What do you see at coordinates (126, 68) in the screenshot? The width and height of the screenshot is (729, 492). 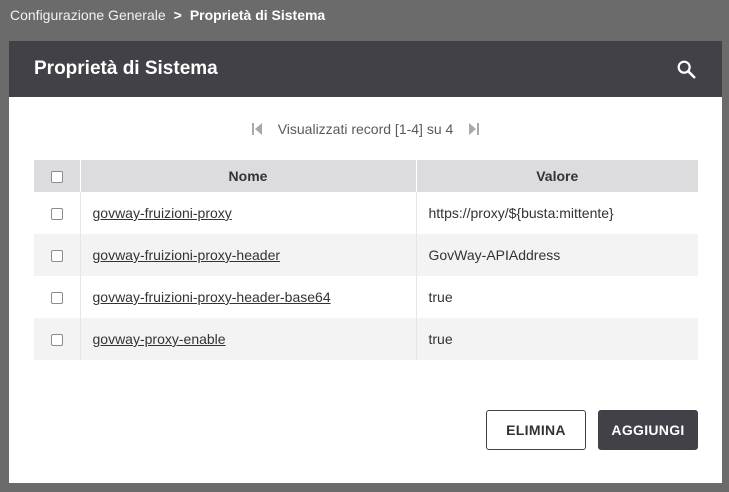 I see `page-title: Proprietà di Sistema` at bounding box center [126, 68].